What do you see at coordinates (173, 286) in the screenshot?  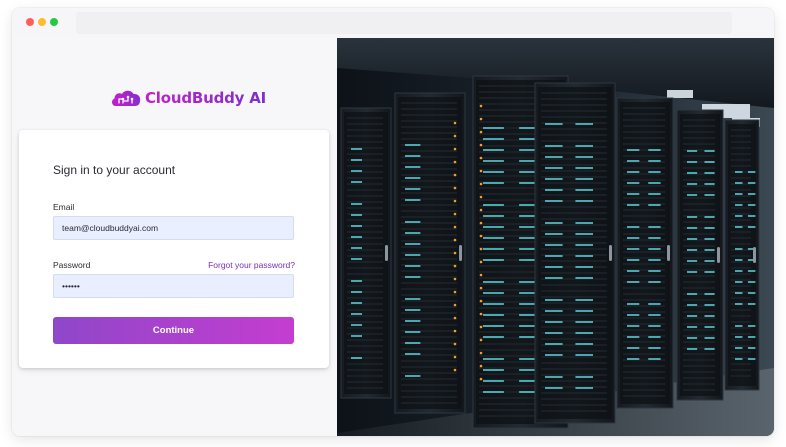 I see `password-field` at bounding box center [173, 286].